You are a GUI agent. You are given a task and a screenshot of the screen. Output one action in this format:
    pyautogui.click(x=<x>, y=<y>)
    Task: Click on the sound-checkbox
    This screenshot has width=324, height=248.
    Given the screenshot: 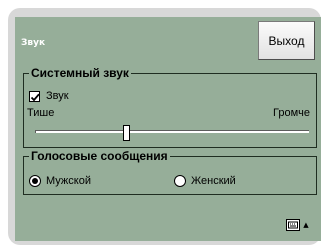 What is the action you would take?
    pyautogui.click(x=34, y=96)
    